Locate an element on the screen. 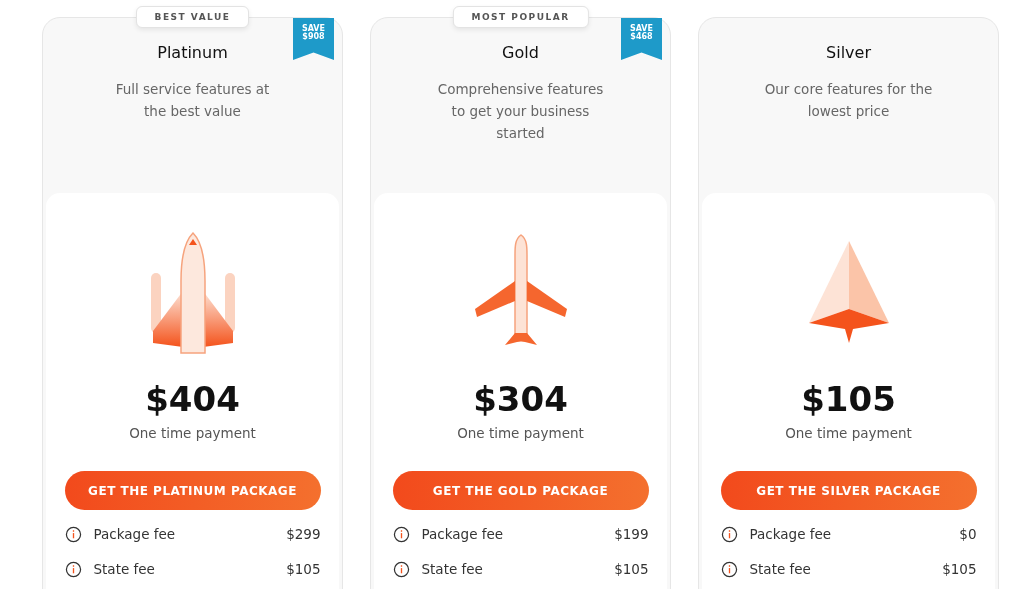  get-package-button: GET THE PLATINUM PACKAGE is located at coordinates (192, 490).